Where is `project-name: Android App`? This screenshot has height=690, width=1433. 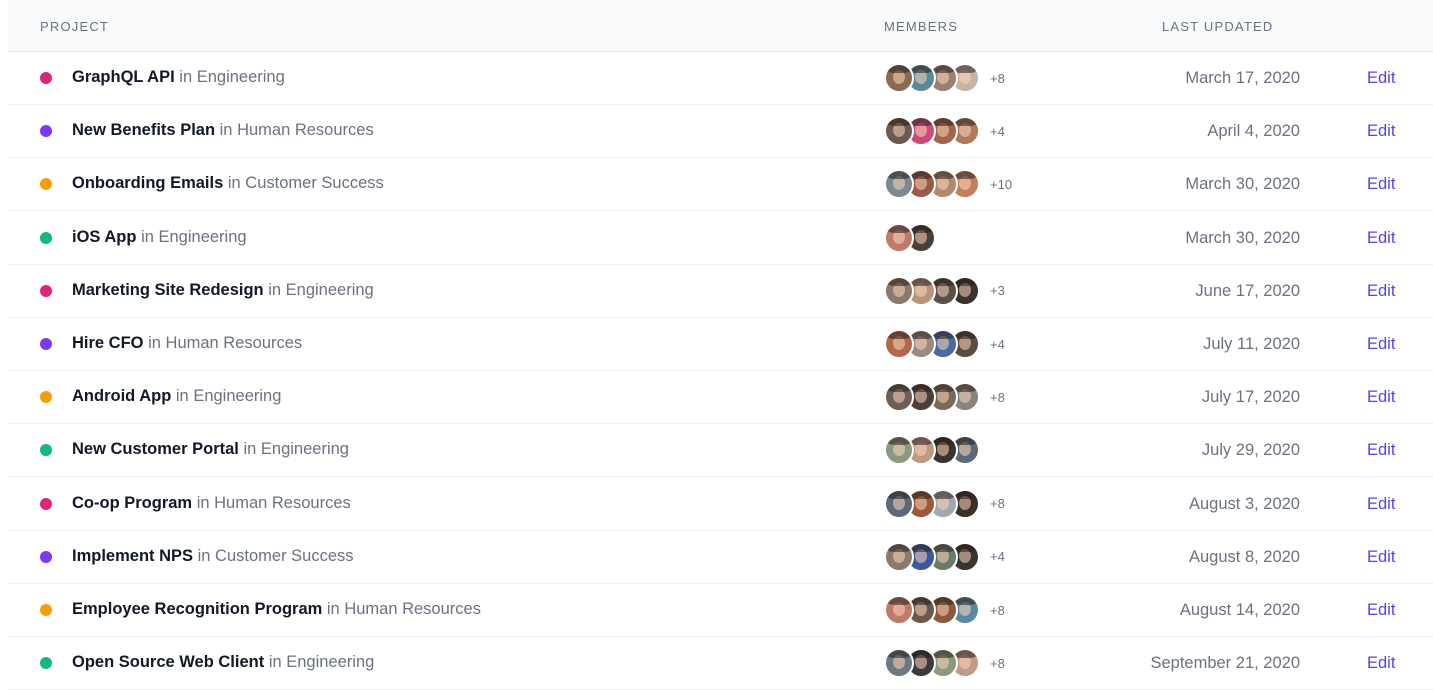
project-name: Android App is located at coordinates (121, 396).